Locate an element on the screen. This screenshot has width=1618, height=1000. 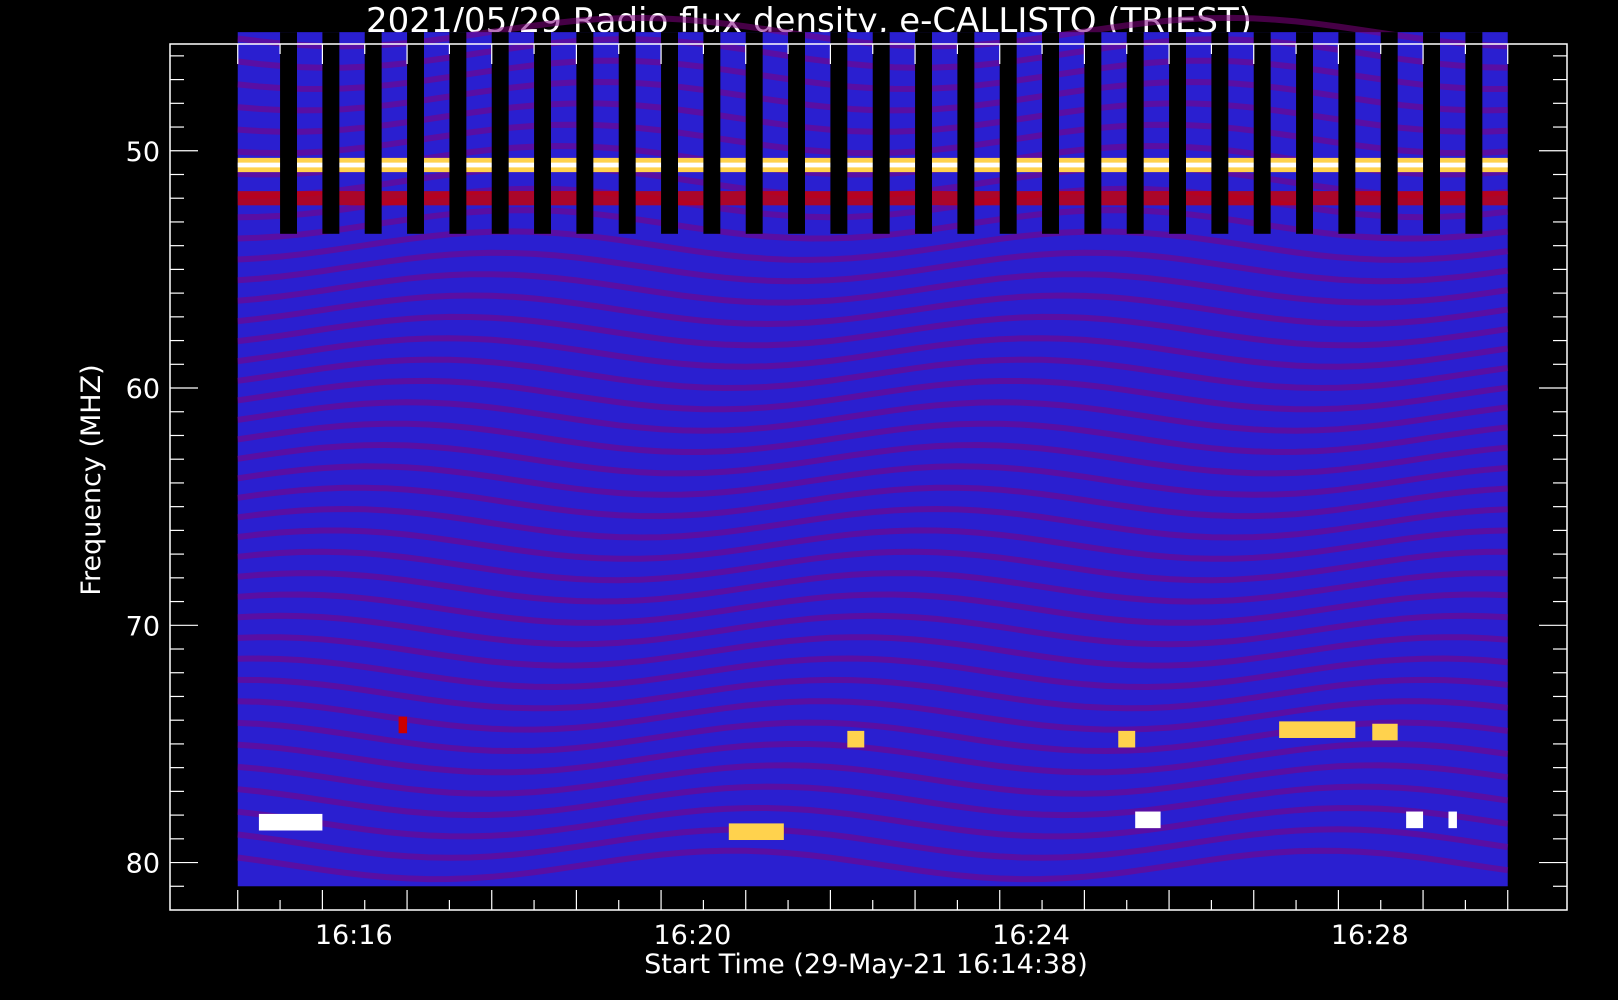
x-tick-label: 16:16 is located at coordinates (354, 935).